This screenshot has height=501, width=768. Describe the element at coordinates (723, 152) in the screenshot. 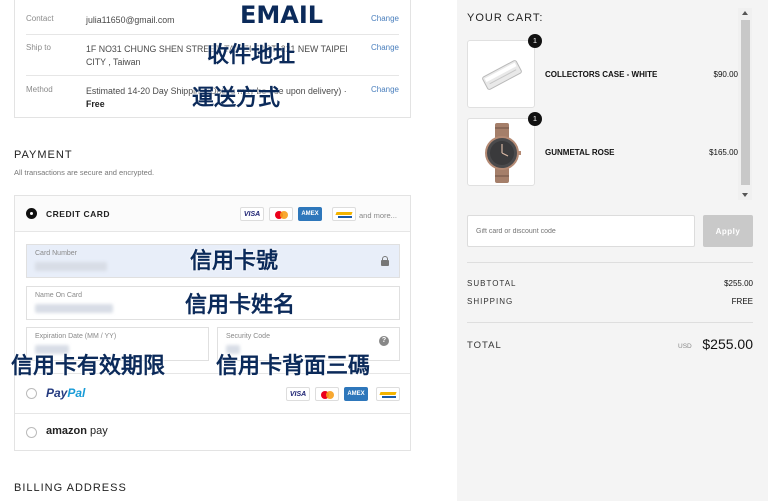

I see `item-price: $165.00` at that location.